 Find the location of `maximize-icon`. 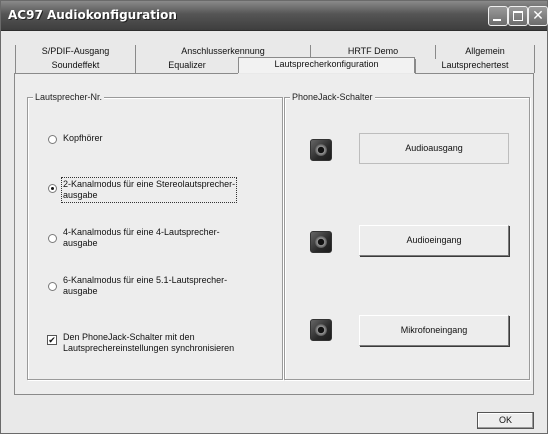

maximize-icon is located at coordinates (518, 16).